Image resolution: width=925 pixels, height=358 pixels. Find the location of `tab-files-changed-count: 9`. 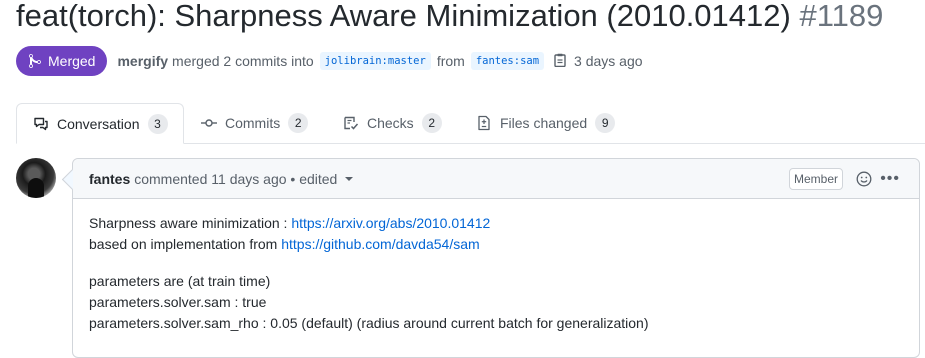

tab-files-changed-count: 9 is located at coordinates (605, 123).